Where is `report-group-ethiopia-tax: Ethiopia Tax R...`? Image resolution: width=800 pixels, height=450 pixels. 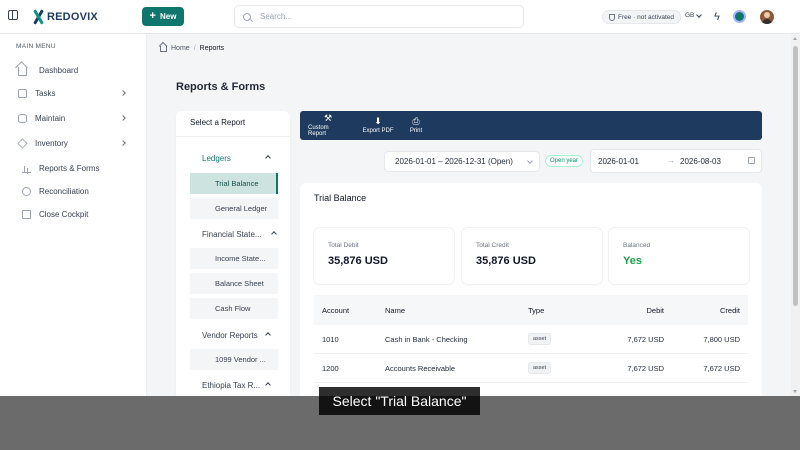
report-group-ethiopia-tax: Ethiopia Tax R... is located at coordinates (234, 385).